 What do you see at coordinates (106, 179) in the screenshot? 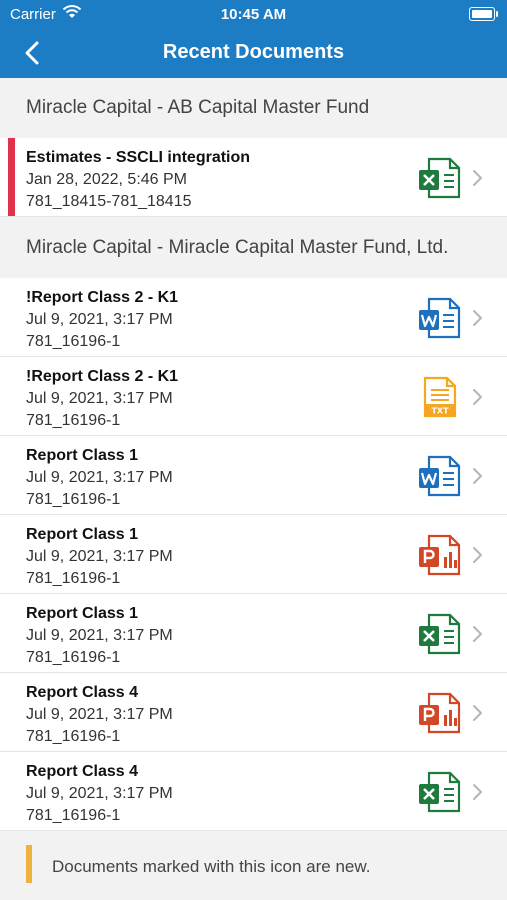
I see `document-date: Jan 28, 2022, 5:46 PM` at bounding box center [106, 179].